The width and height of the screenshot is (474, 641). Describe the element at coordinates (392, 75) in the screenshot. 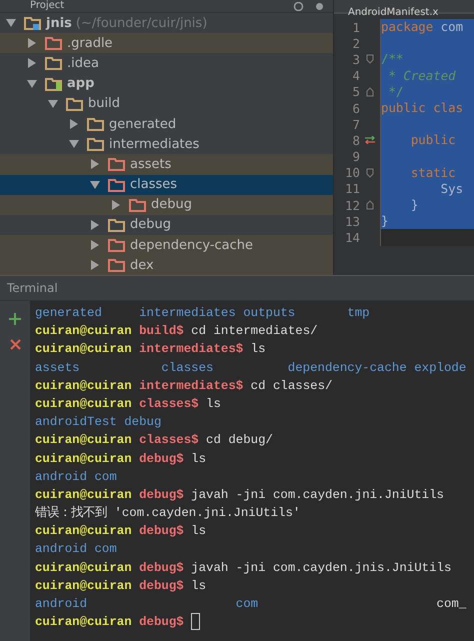

I see `code-text: *` at that location.